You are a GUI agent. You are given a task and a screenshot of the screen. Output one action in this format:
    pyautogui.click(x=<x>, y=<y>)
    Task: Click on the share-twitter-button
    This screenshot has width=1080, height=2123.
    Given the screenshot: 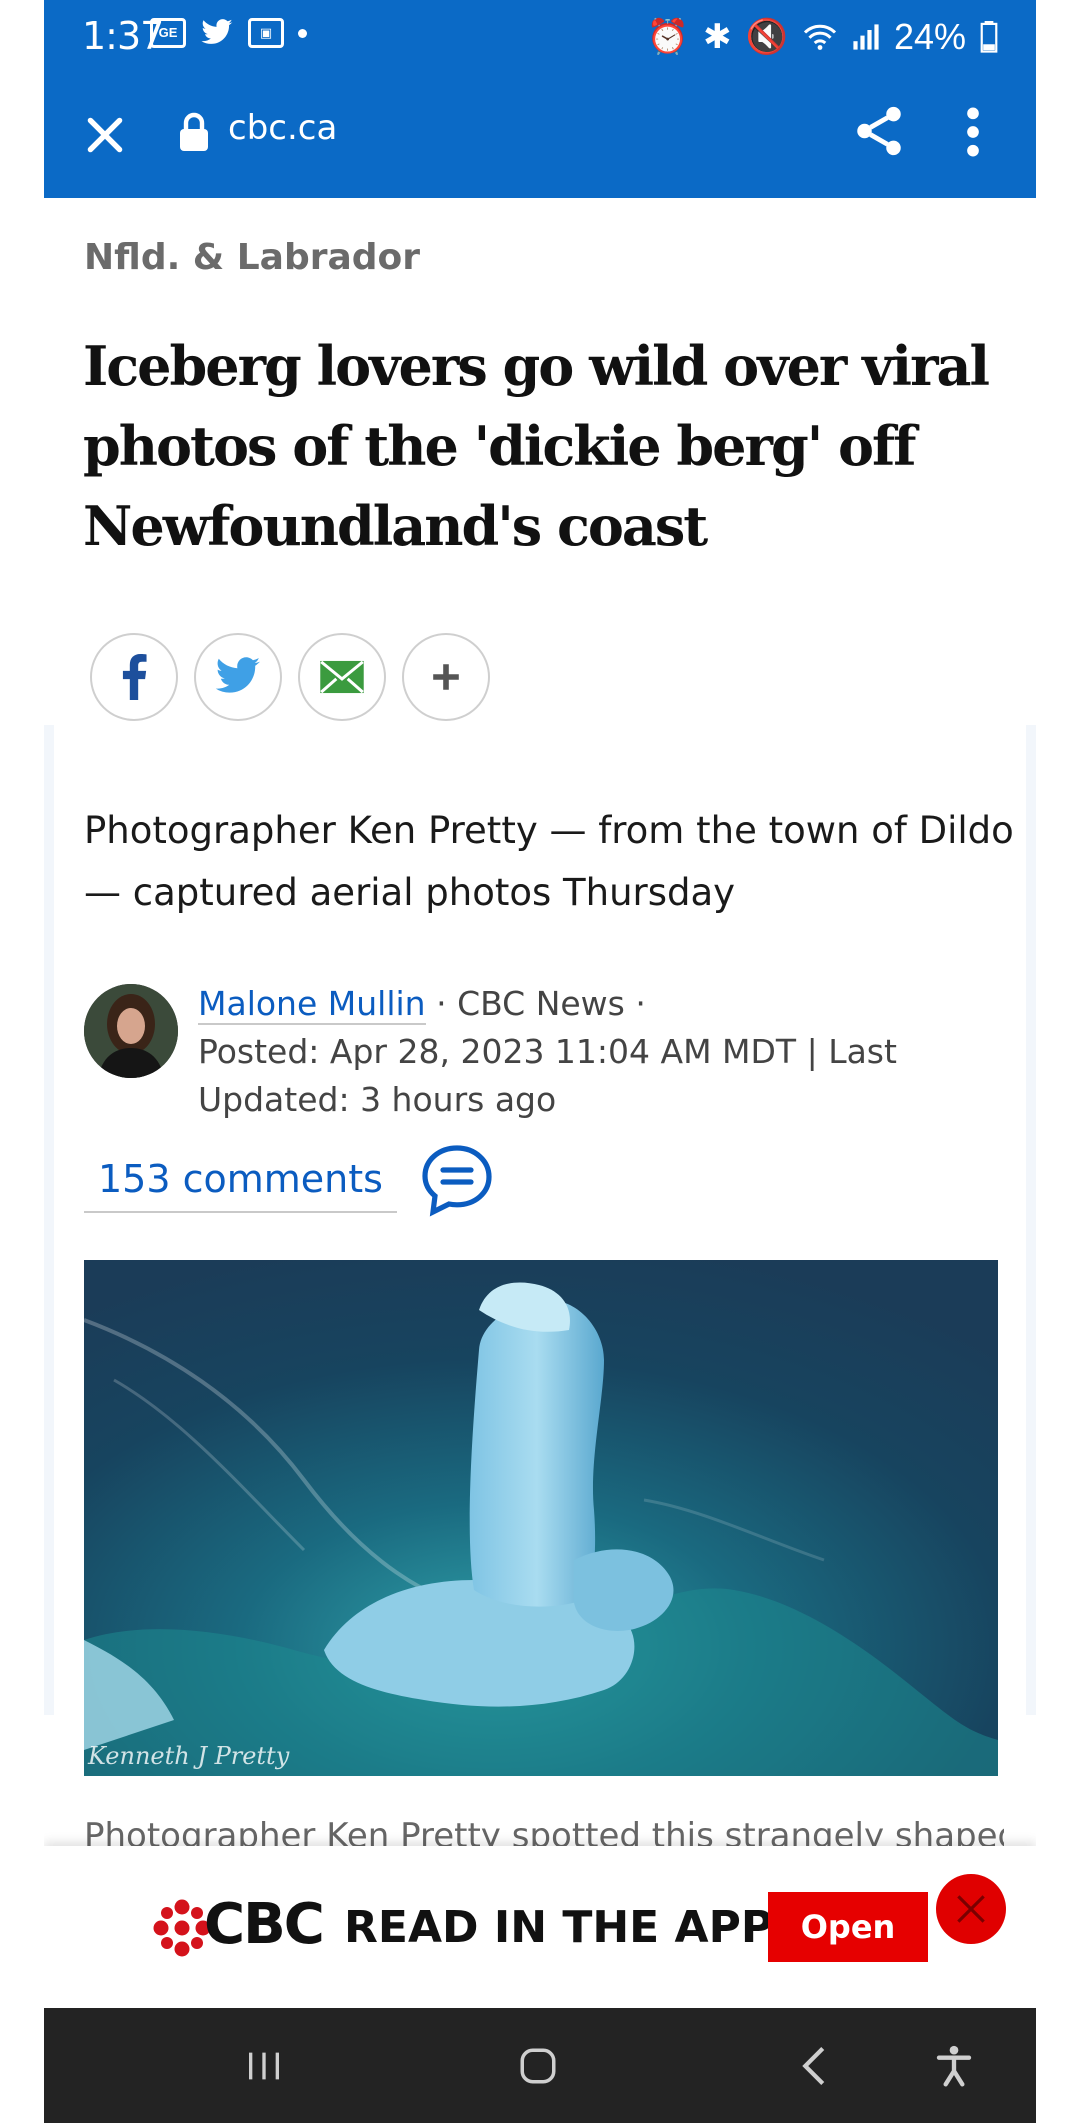 What is the action you would take?
    pyautogui.click(x=238, y=677)
    